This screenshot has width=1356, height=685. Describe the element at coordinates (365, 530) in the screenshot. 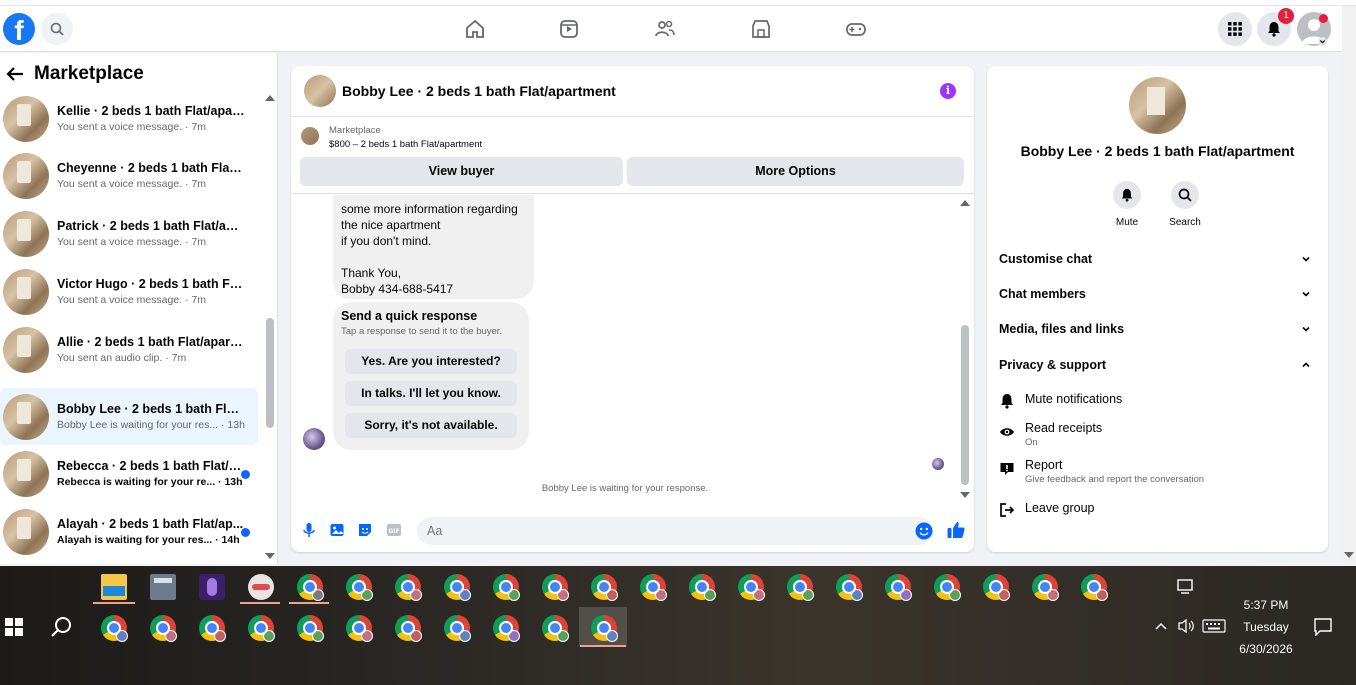

I see `sticker-icon` at that location.